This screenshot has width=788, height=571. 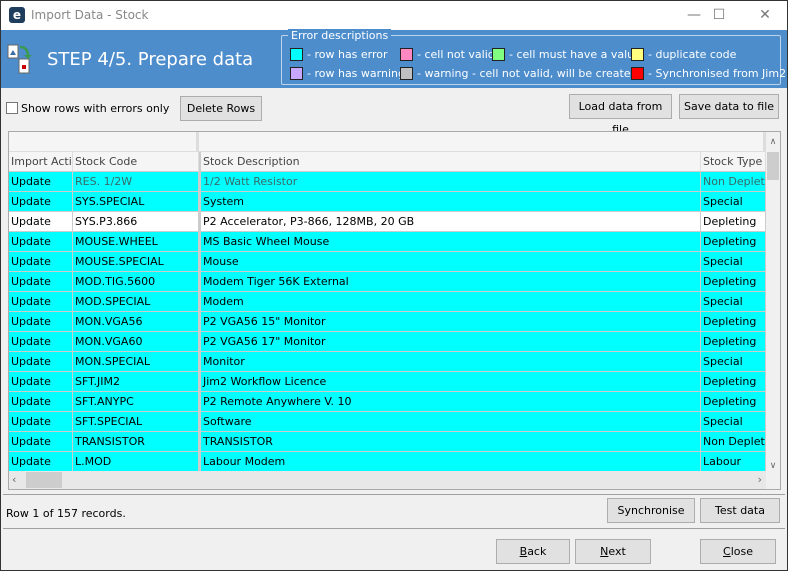 I want to click on table-row: Update MOD.SPECIAL Modem Special, so click(x=387, y=302).